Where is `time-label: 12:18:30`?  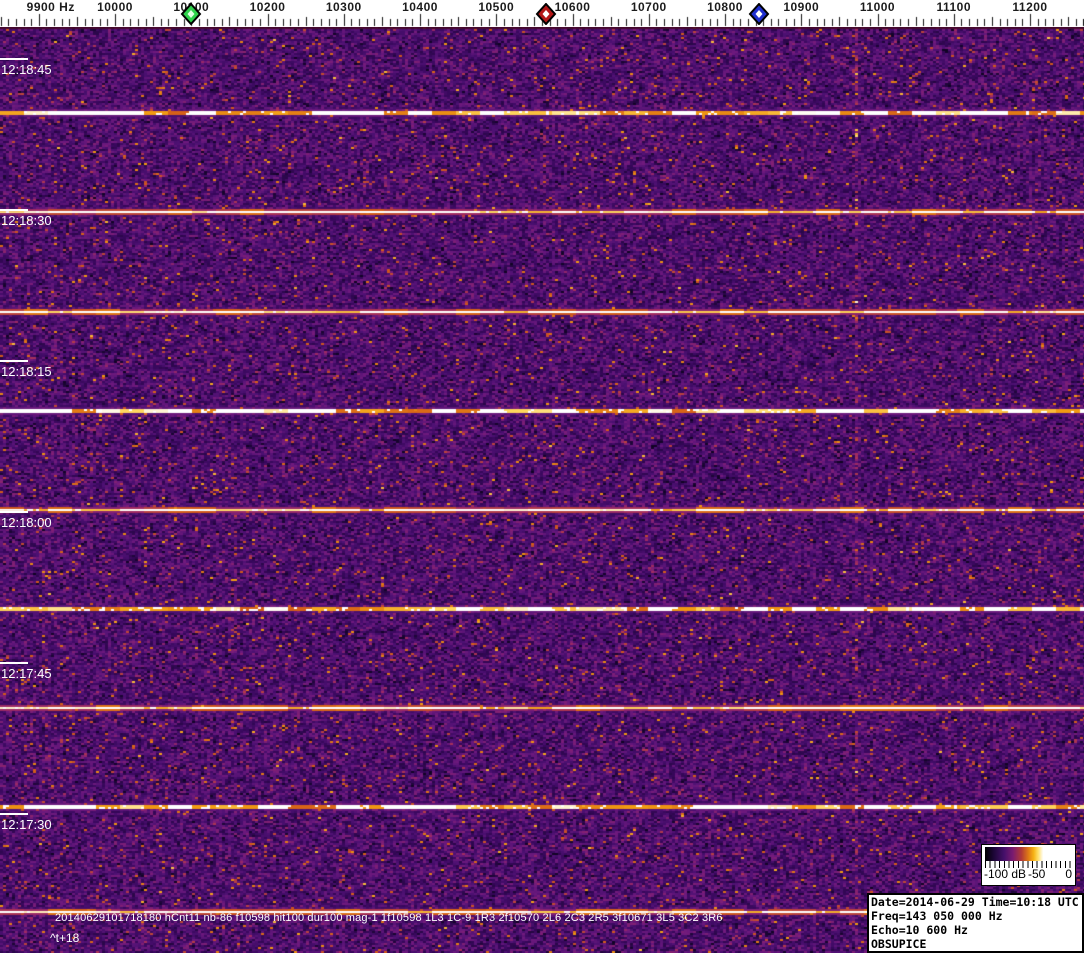
time-label: 12:18:30 is located at coordinates (26, 220).